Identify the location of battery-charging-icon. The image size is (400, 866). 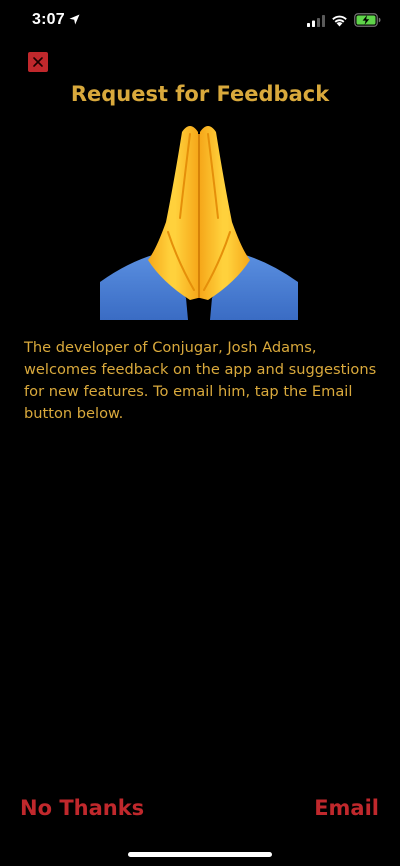
(367, 20).